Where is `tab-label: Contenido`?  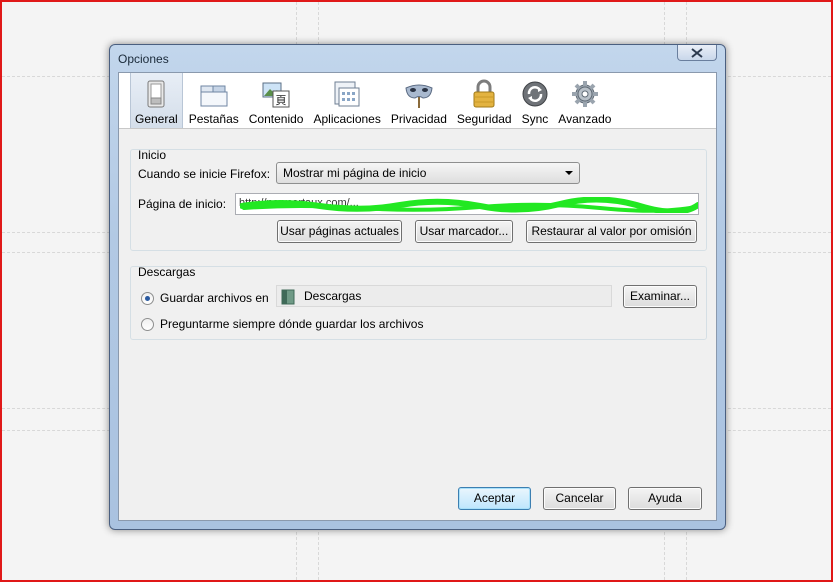 tab-label: Contenido is located at coordinates (276, 119).